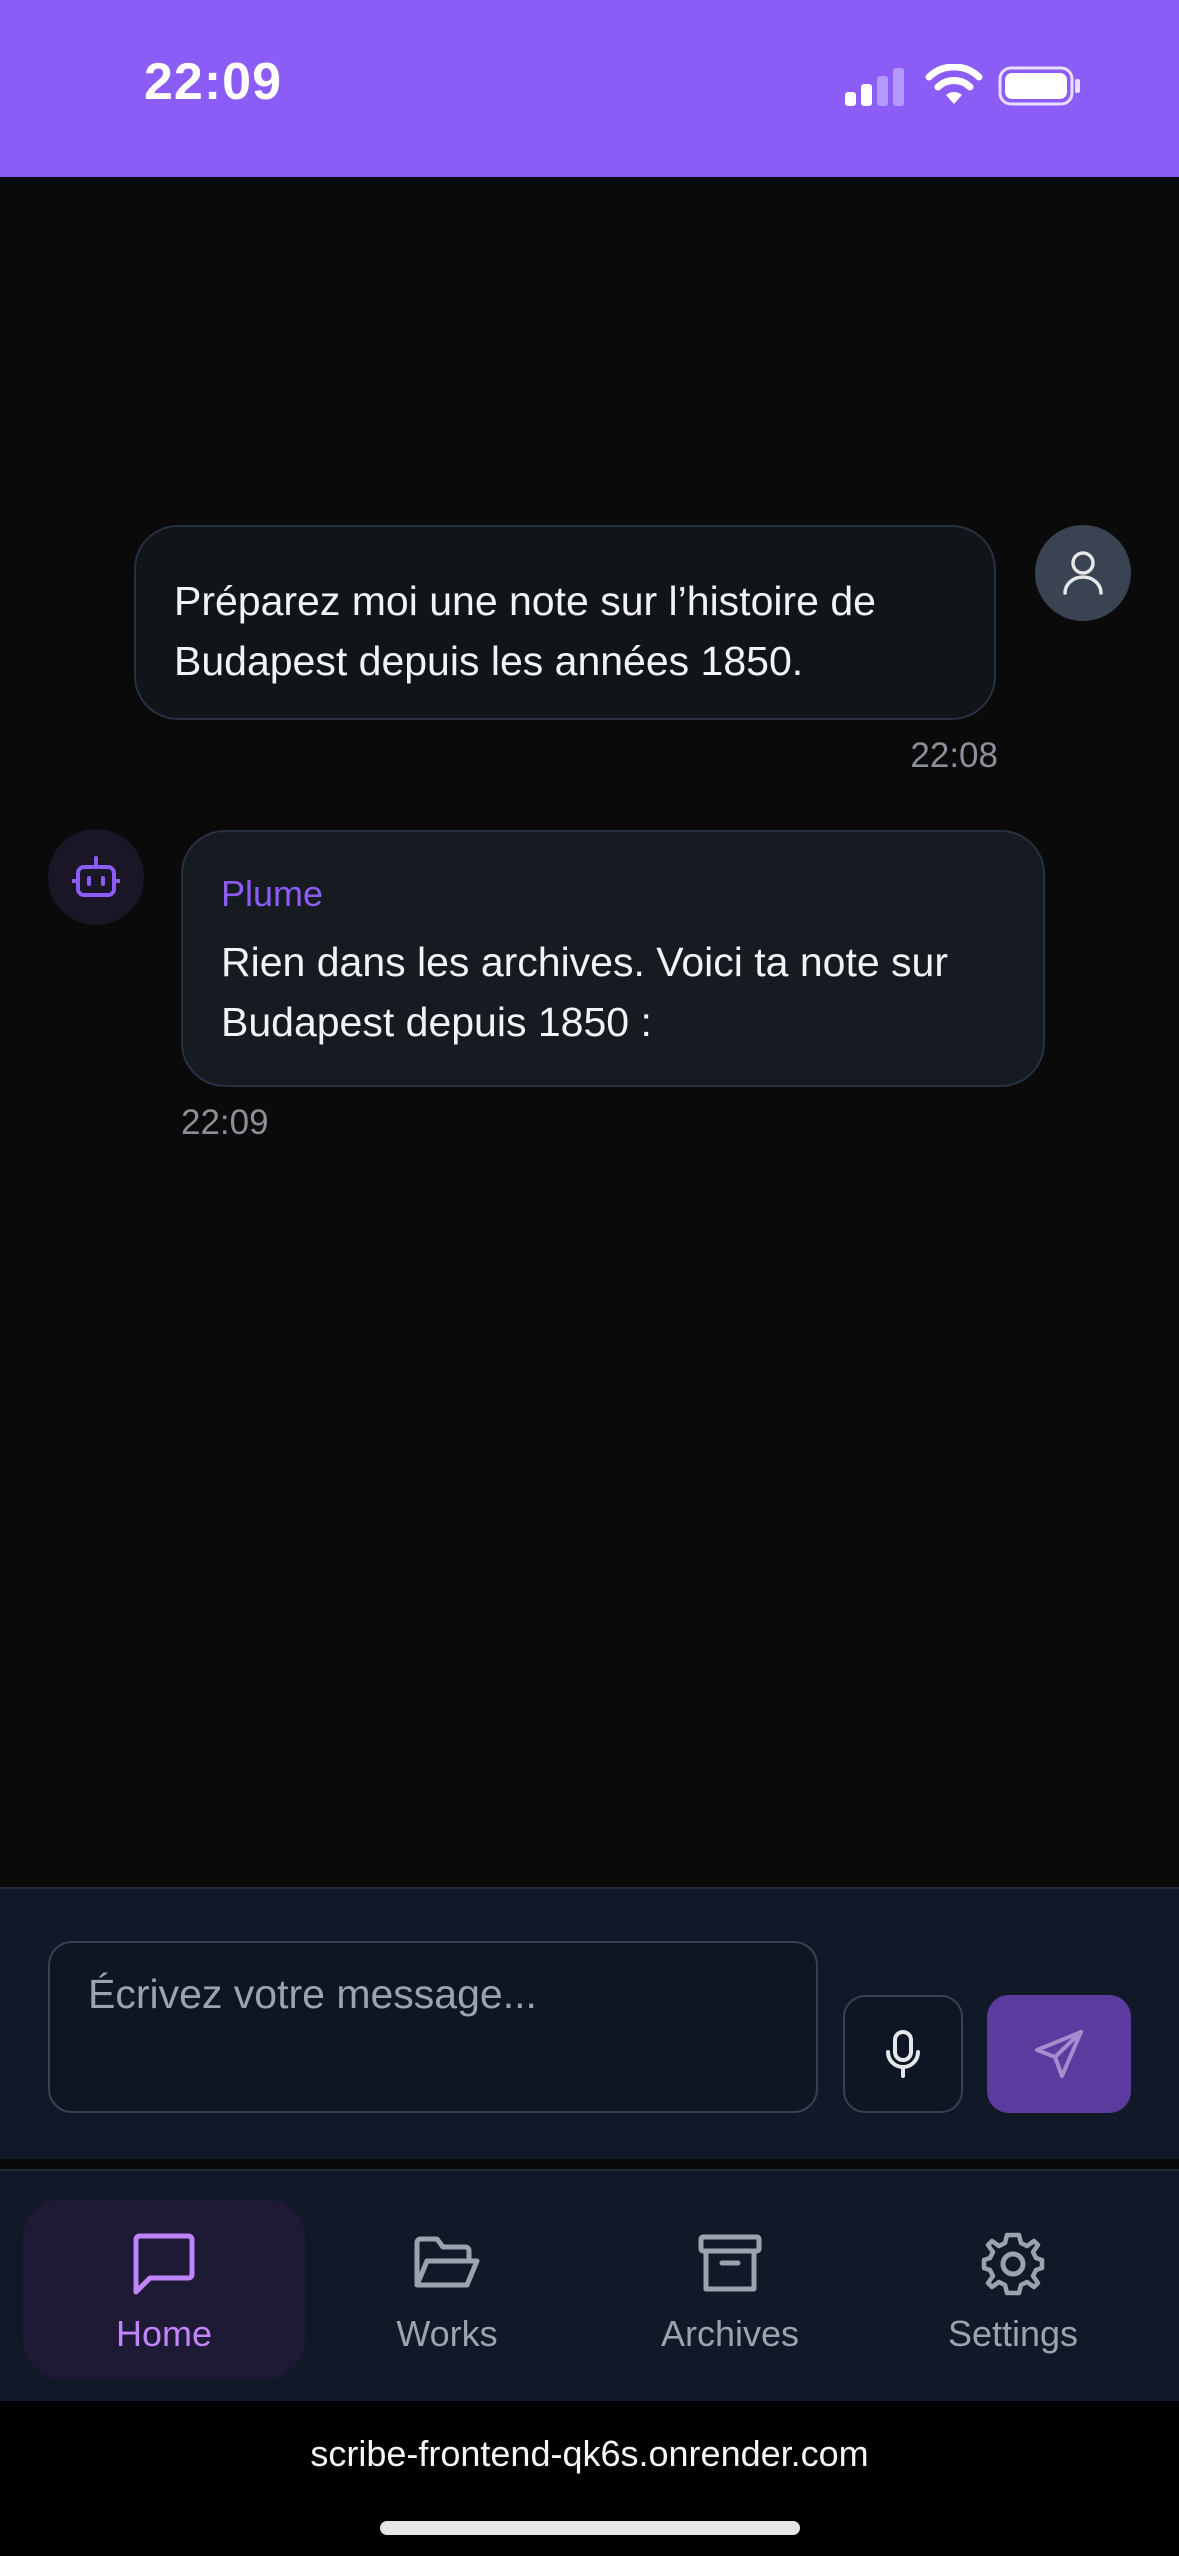 The height and width of the screenshot is (2556, 1179). What do you see at coordinates (1013, 2333) in the screenshot?
I see `nav-label-settings: Settings` at bounding box center [1013, 2333].